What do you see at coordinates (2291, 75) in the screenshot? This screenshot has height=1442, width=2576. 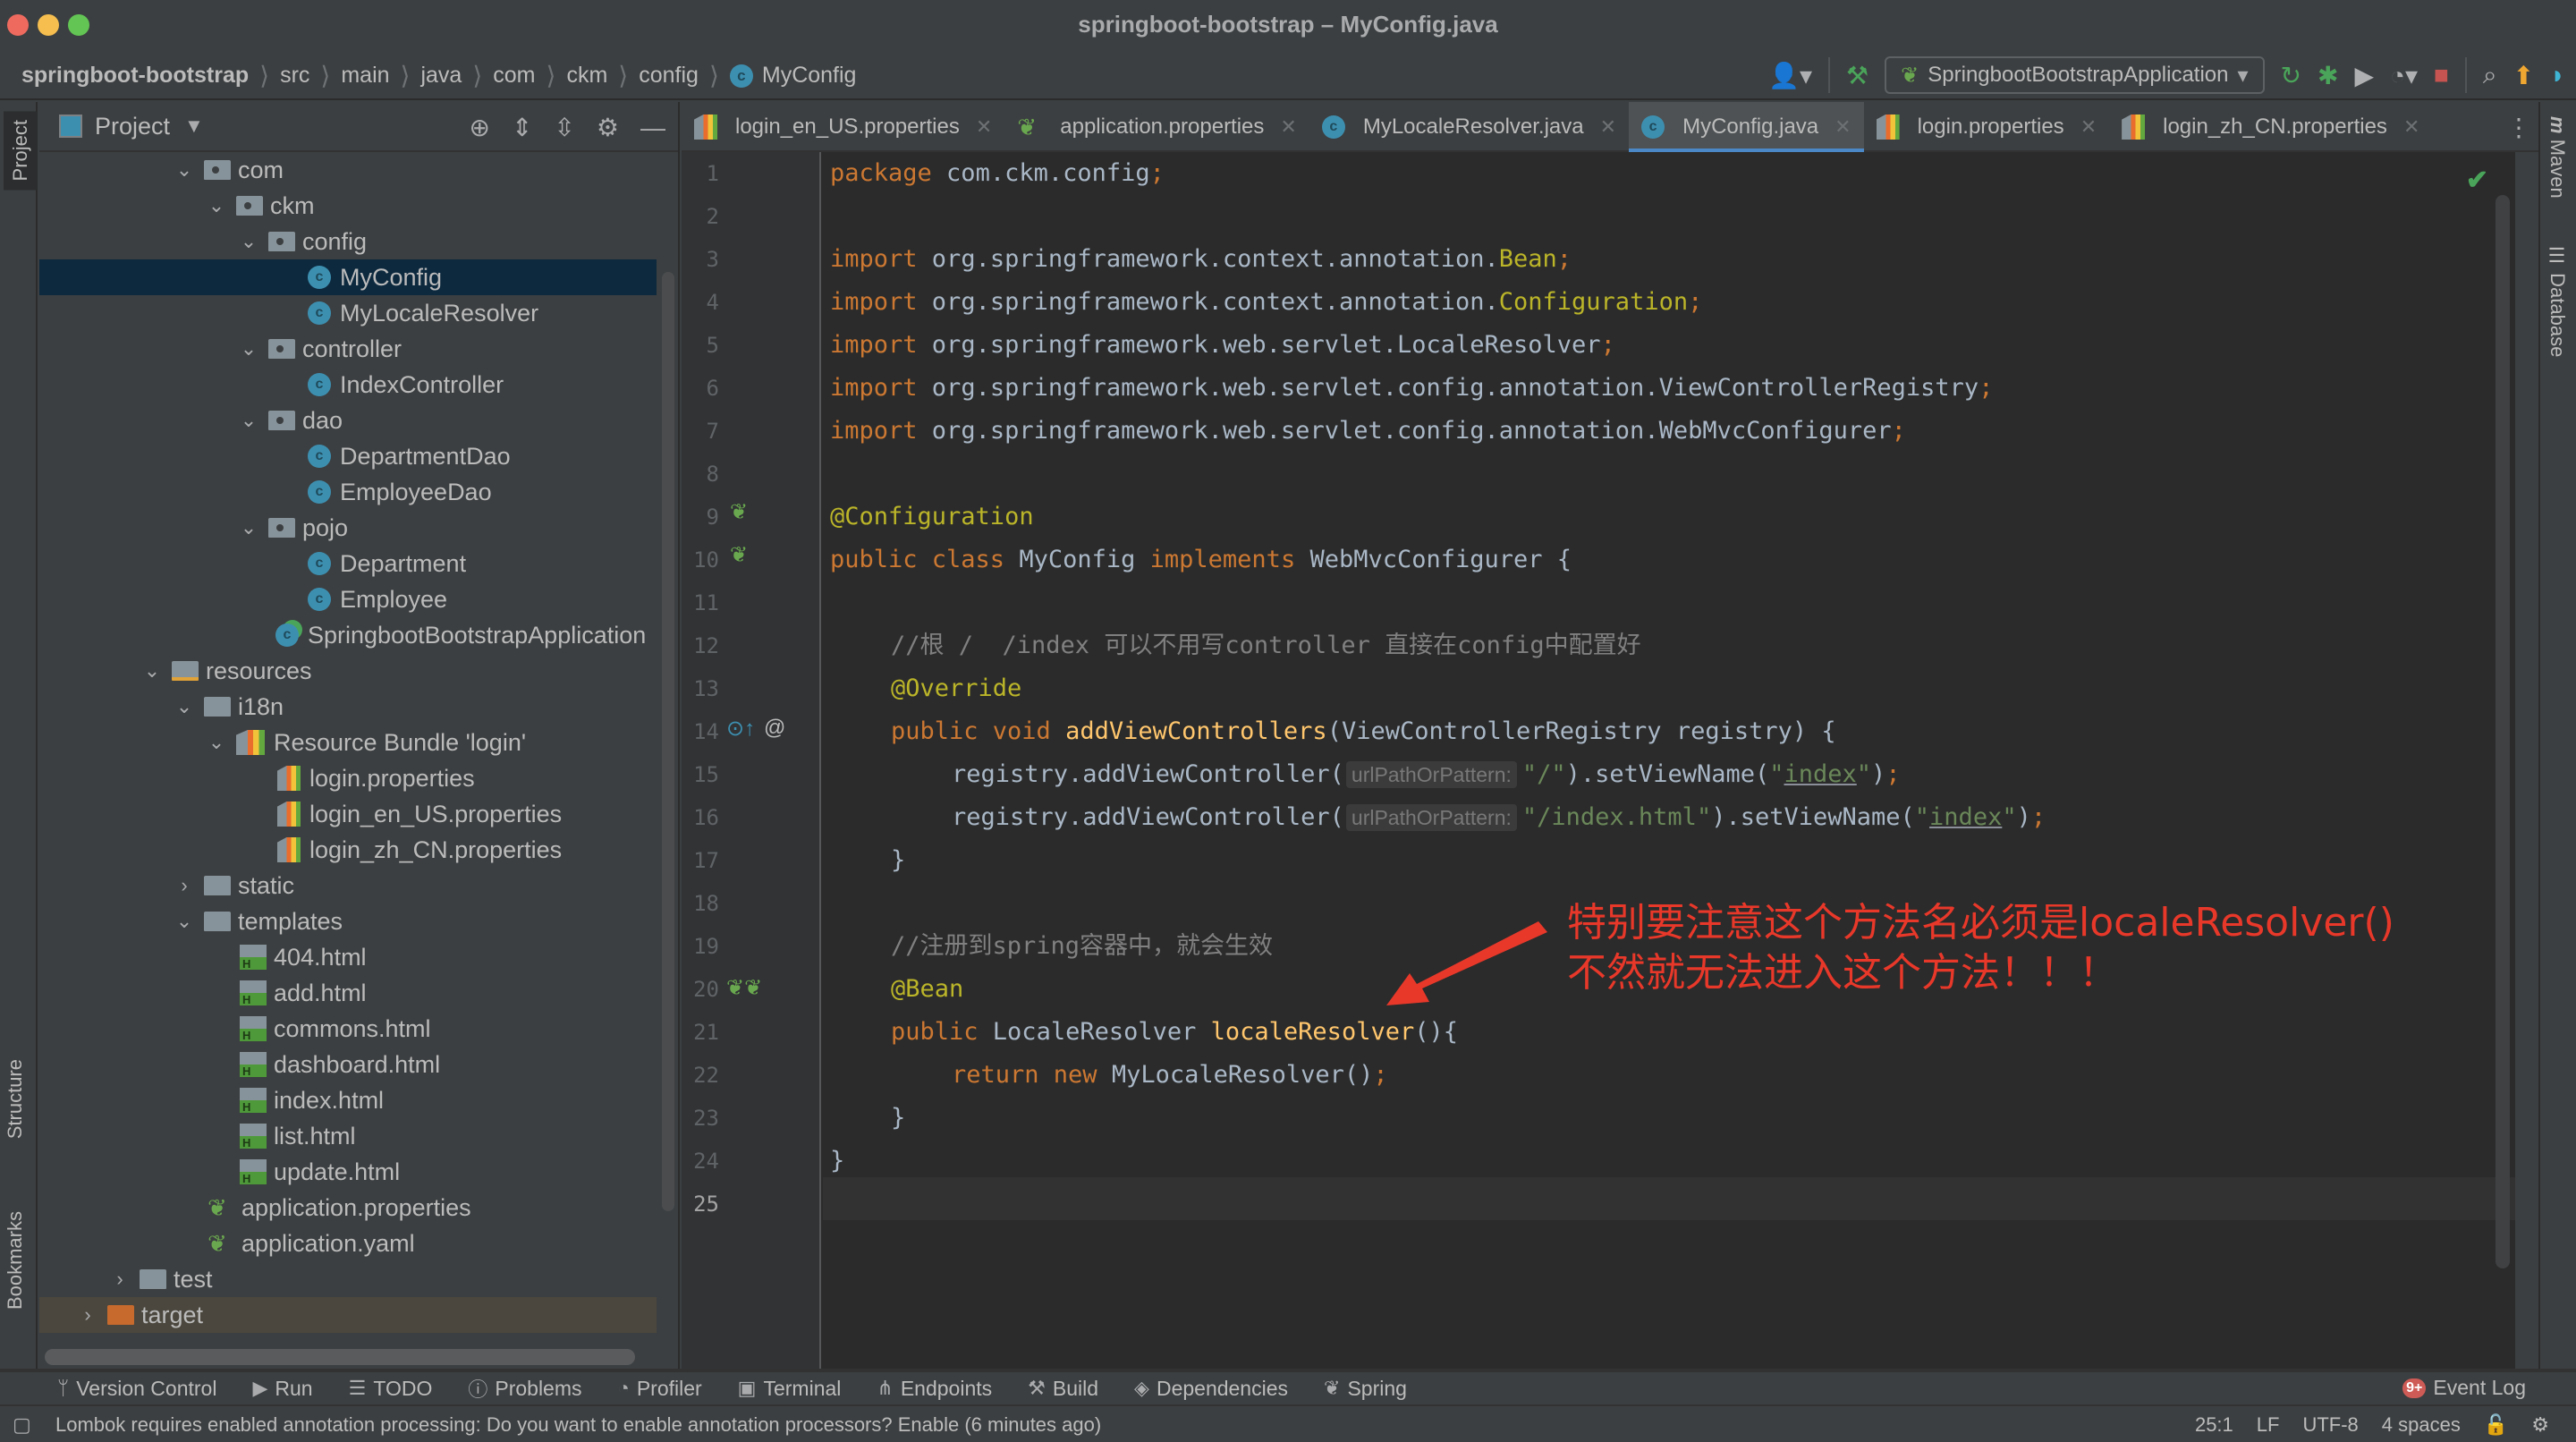 I see `rerun-icon: ↻` at bounding box center [2291, 75].